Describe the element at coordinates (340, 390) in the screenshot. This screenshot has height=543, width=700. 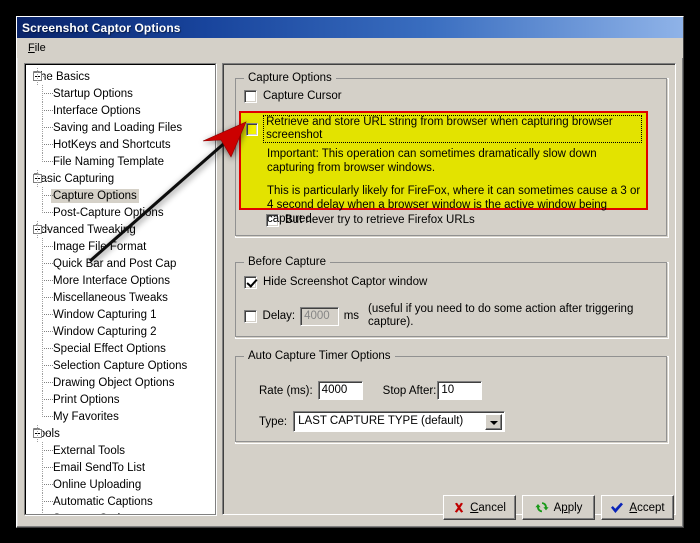
I see `rate-input: 4000` at that location.